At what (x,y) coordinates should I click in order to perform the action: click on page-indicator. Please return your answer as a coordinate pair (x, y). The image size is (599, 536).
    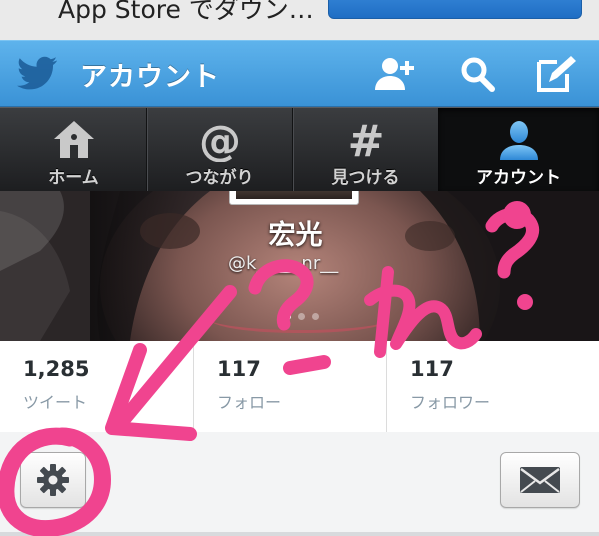
    Looking at the image, I should click on (300, 316).